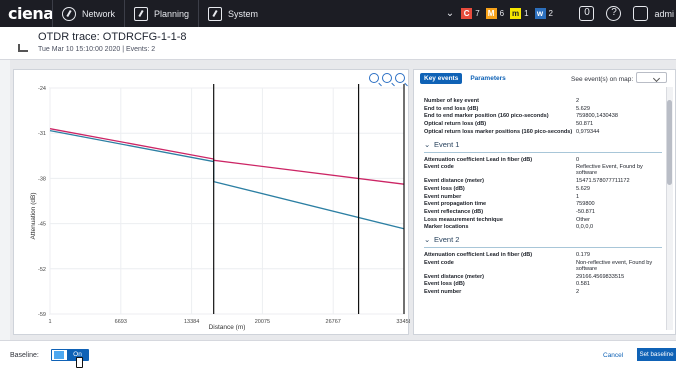  What do you see at coordinates (609, 170) in the screenshot?
I see `event-value: Reflective Event, Found by software` at bounding box center [609, 170].